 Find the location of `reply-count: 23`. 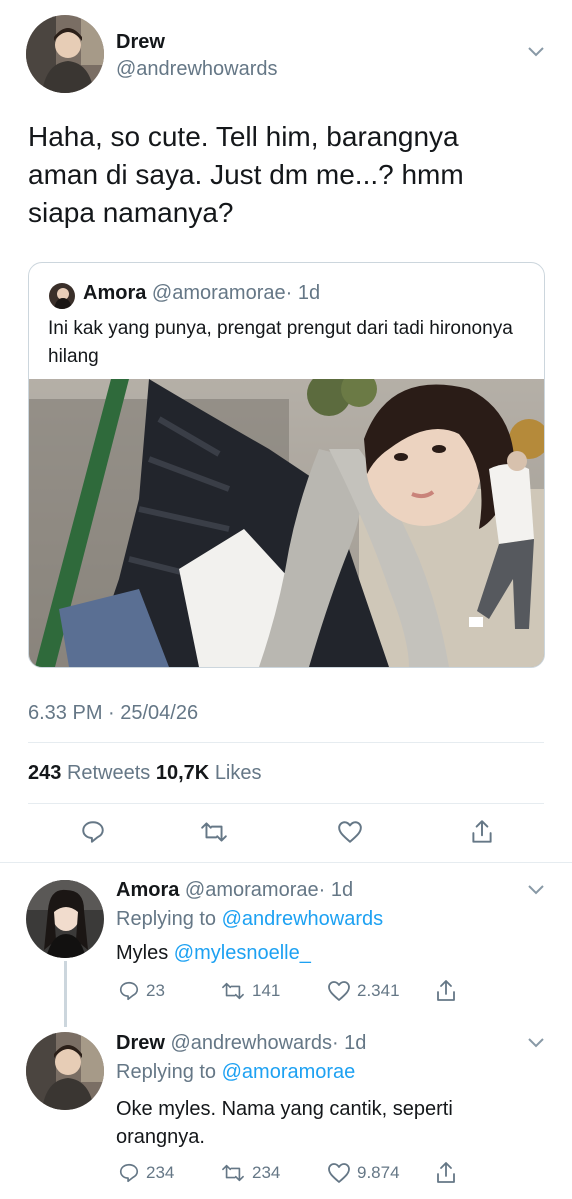

reply-count: 23 is located at coordinates (141, 991).